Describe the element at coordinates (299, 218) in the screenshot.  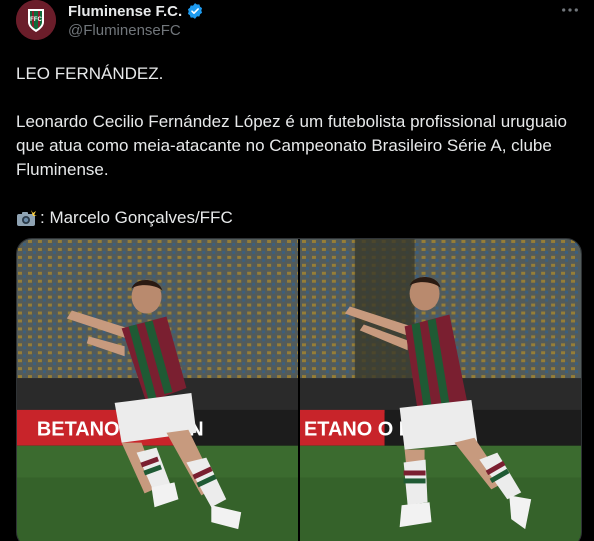
I see `photo-credit: : Marcelo Gonçalves/FFC` at that location.